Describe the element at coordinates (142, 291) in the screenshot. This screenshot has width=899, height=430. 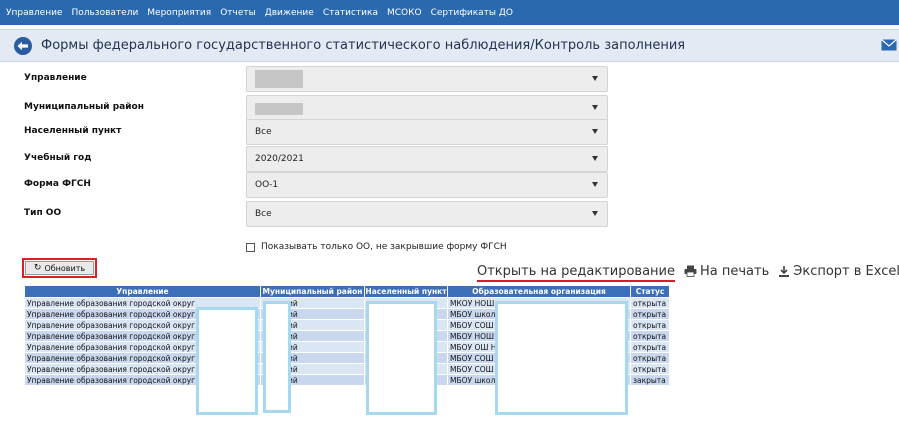
I see `column-header-management: Управление` at that location.